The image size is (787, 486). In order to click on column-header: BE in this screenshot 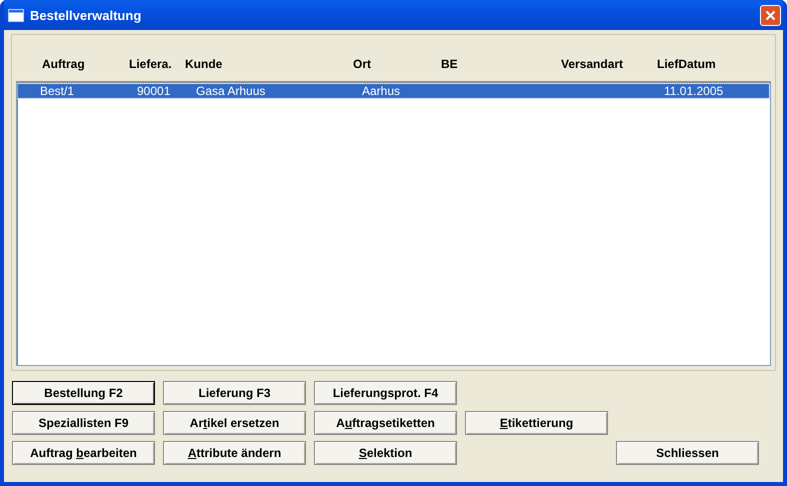, I will do `click(450, 64)`.